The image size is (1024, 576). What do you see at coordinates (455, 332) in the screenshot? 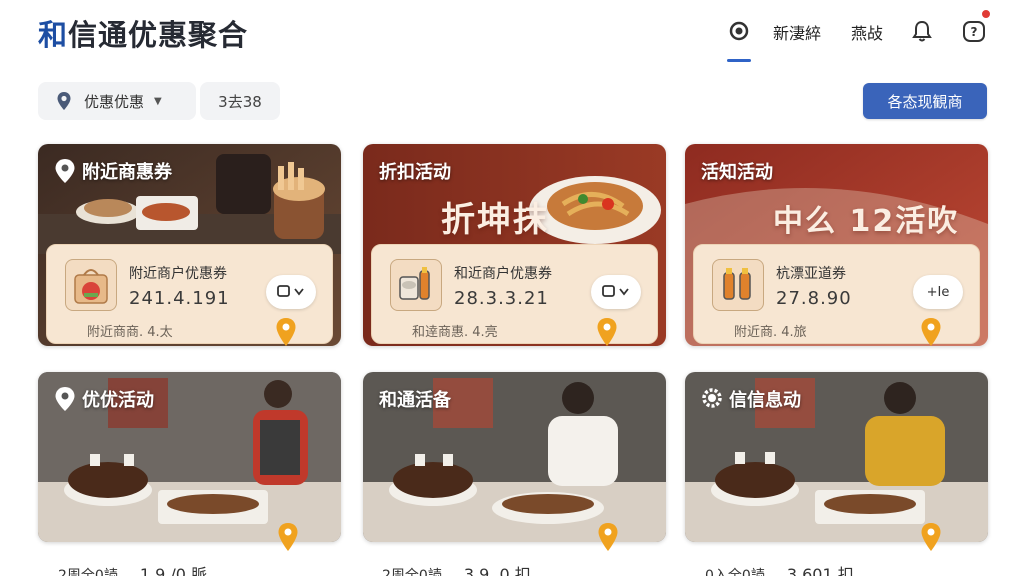
I see `coupon-meta: 和逹商惠. 4.亮` at bounding box center [455, 332].